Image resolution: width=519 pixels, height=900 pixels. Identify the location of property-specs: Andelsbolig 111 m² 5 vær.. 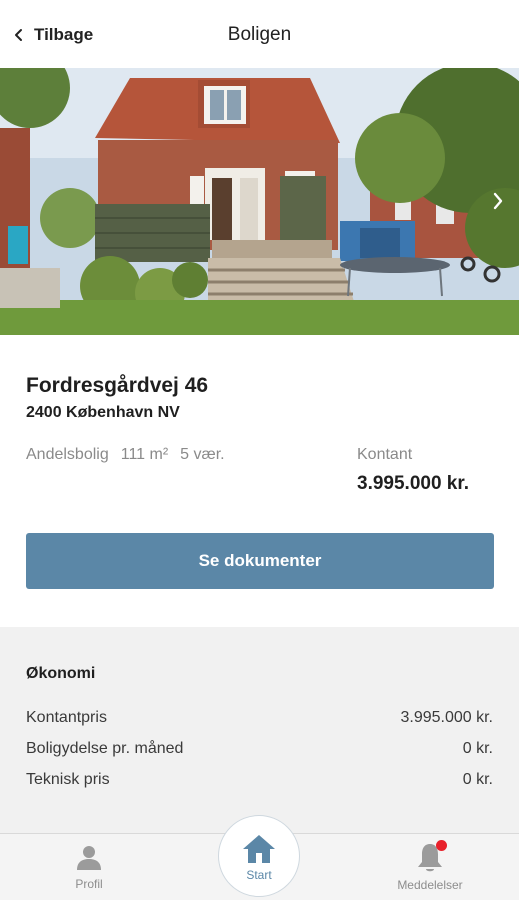
(125, 455).